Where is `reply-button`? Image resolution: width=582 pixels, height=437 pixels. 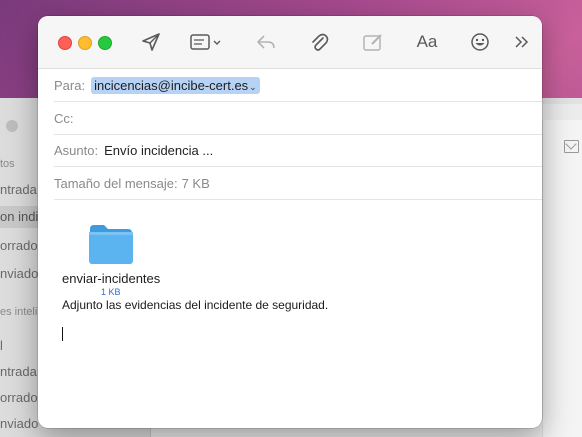
reply-button is located at coordinates (266, 42).